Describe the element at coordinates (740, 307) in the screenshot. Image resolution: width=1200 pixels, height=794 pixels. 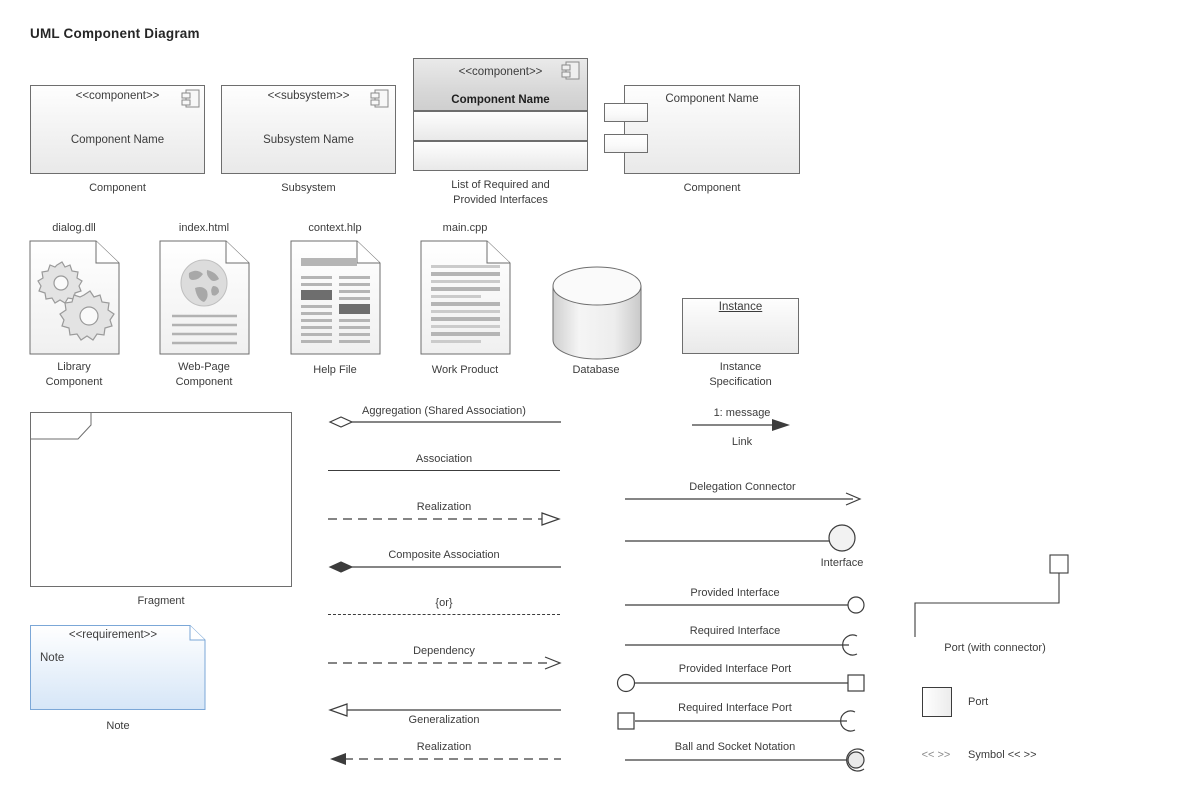
I see `instance-specification-name: Instance` at that location.